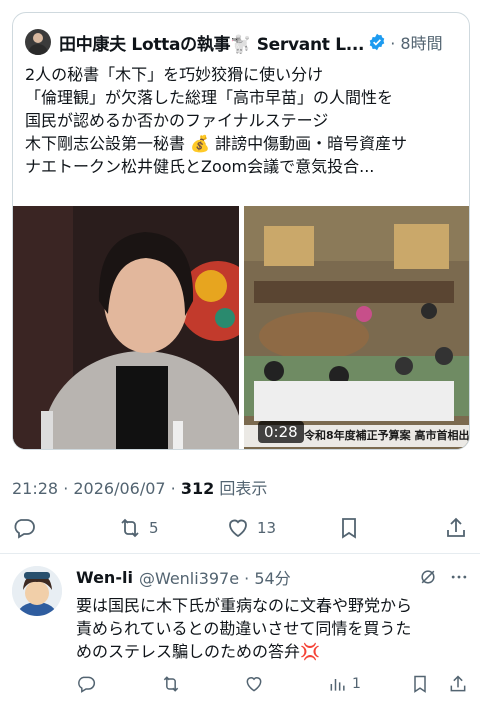  What do you see at coordinates (267, 528) in the screenshot?
I see `like-count: 13` at bounding box center [267, 528].